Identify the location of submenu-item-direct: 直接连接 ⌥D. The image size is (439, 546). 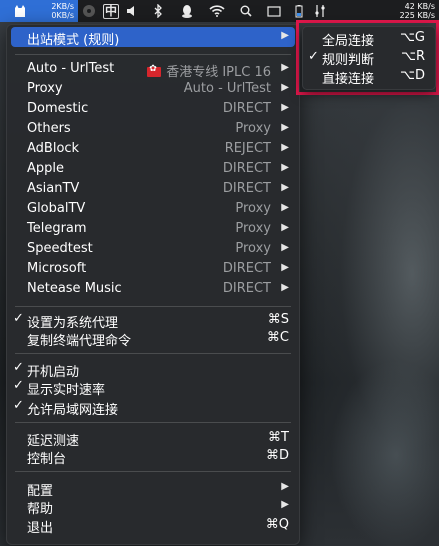
(369, 77).